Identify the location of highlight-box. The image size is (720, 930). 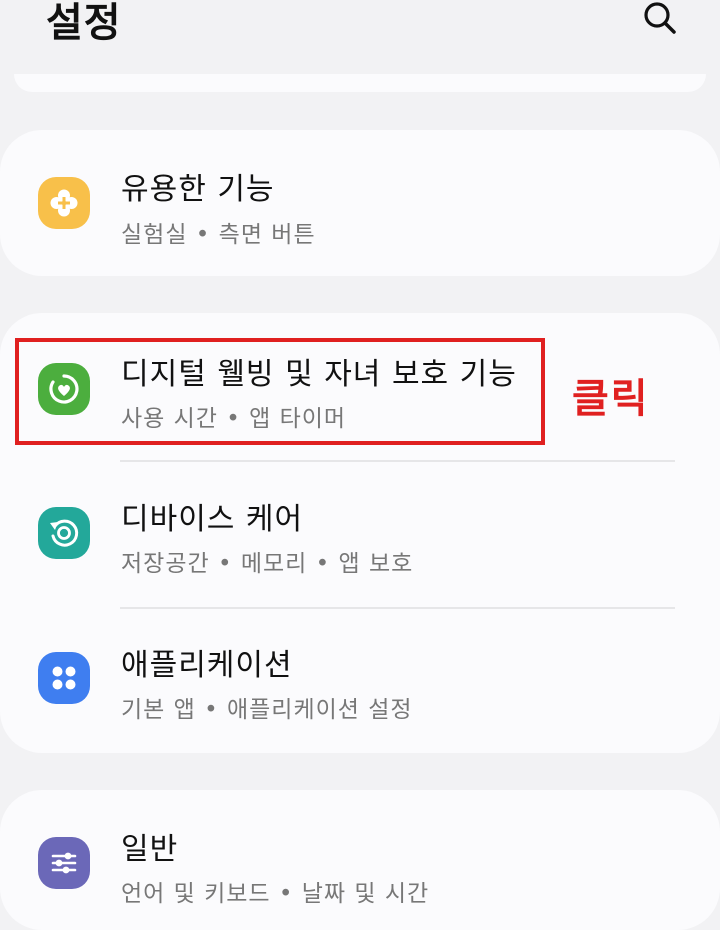
(280, 391).